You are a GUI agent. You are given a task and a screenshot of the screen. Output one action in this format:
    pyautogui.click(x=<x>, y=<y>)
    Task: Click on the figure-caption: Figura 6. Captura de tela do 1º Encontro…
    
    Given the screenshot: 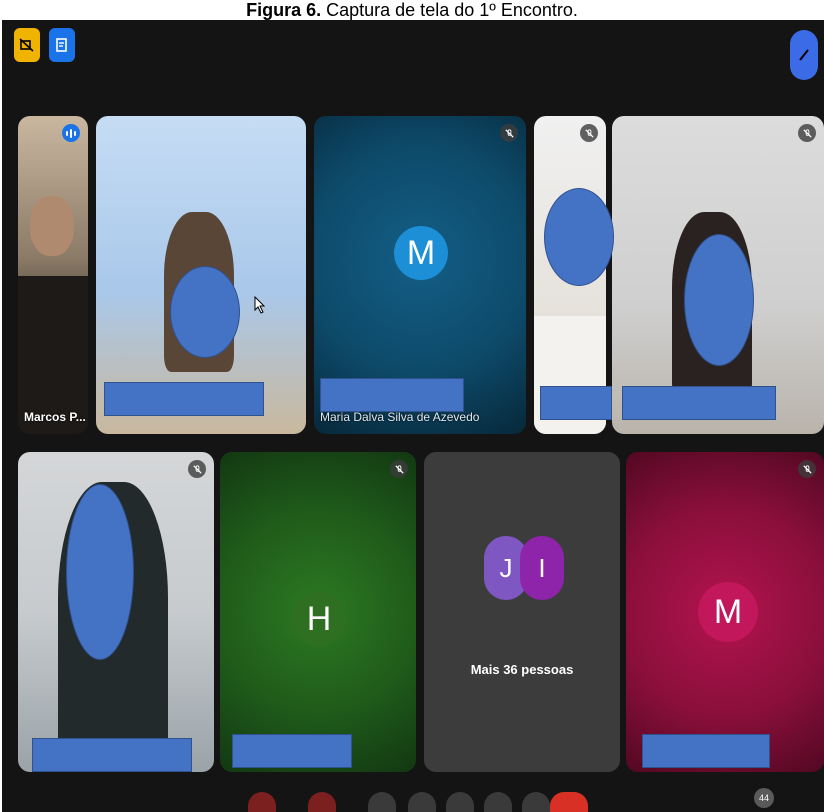 What is the action you would take?
    pyautogui.click(x=412, y=11)
    